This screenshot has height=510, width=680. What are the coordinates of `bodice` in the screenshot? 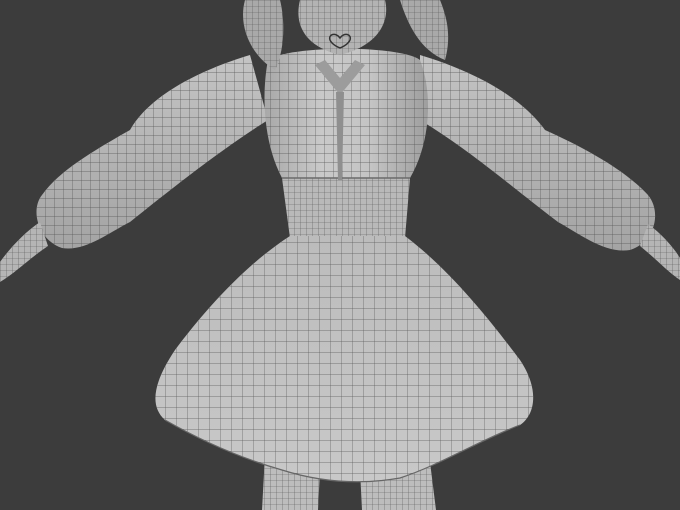 It's located at (346, 113).